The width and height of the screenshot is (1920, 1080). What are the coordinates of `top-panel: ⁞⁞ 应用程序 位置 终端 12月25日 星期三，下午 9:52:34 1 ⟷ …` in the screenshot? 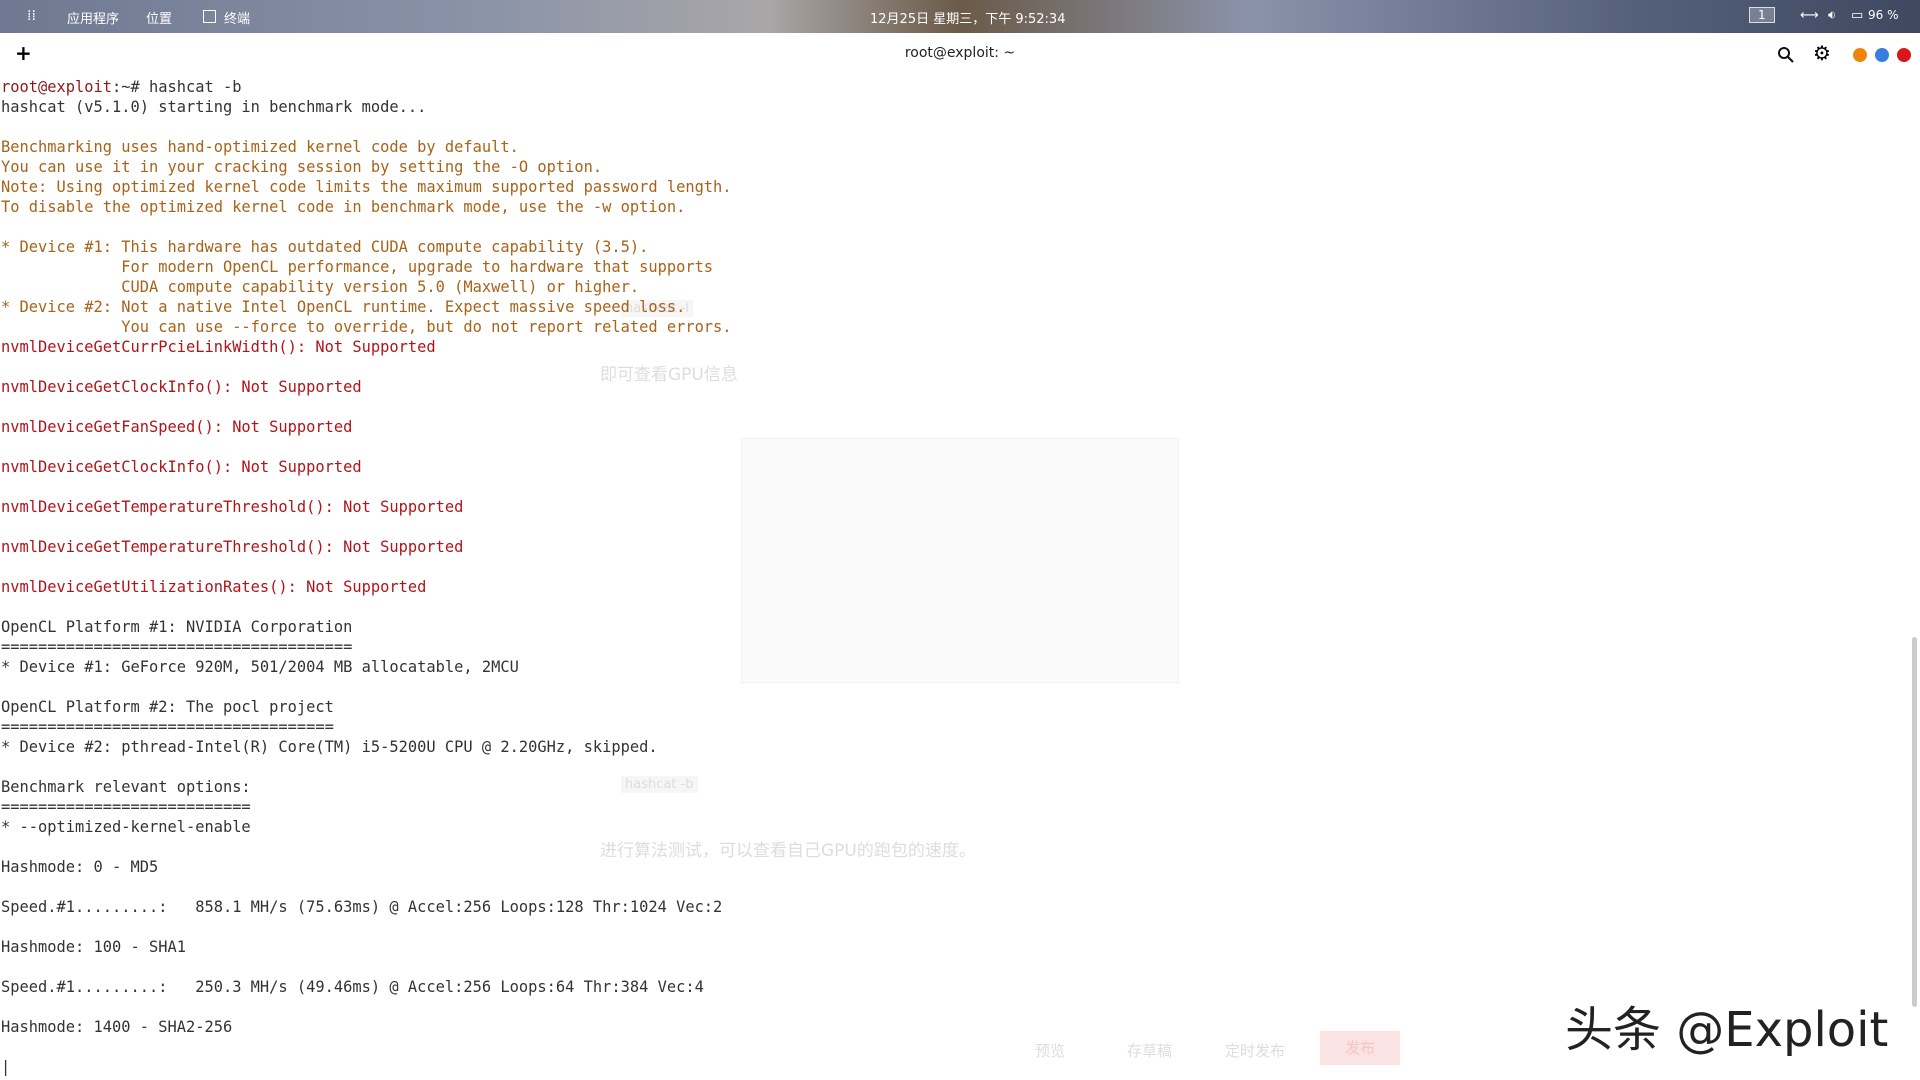 It's located at (960, 16).